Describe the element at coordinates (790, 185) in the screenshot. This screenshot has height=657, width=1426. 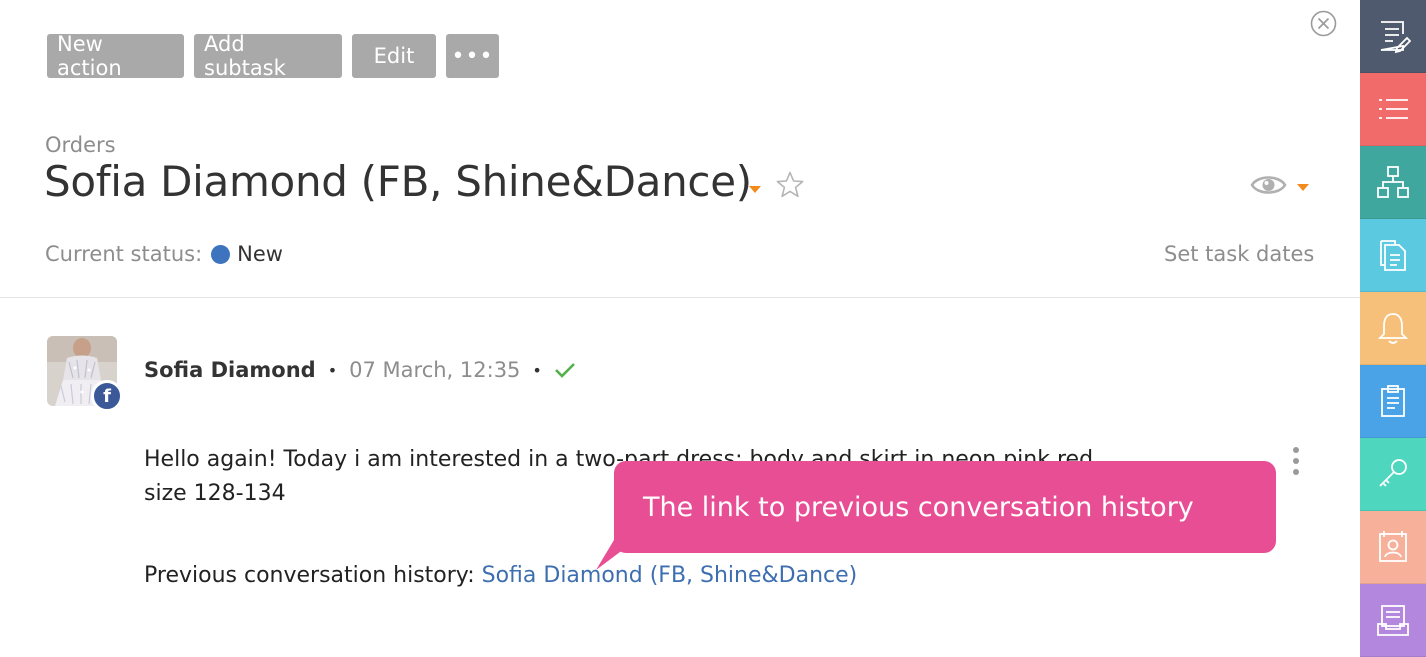
I see `star-icon` at that location.